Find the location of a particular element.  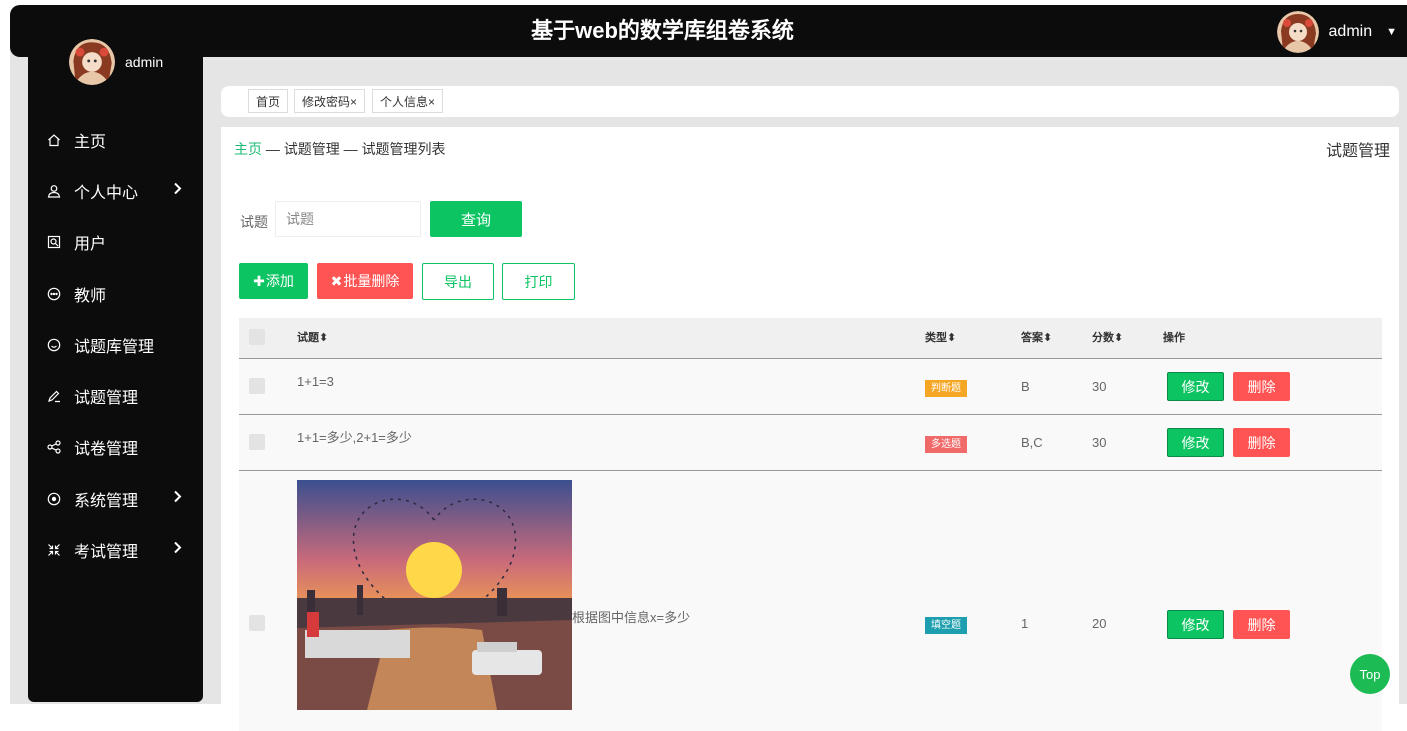

sidebar-item-papers: 试卷管理 is located at coordinates (115, 447).